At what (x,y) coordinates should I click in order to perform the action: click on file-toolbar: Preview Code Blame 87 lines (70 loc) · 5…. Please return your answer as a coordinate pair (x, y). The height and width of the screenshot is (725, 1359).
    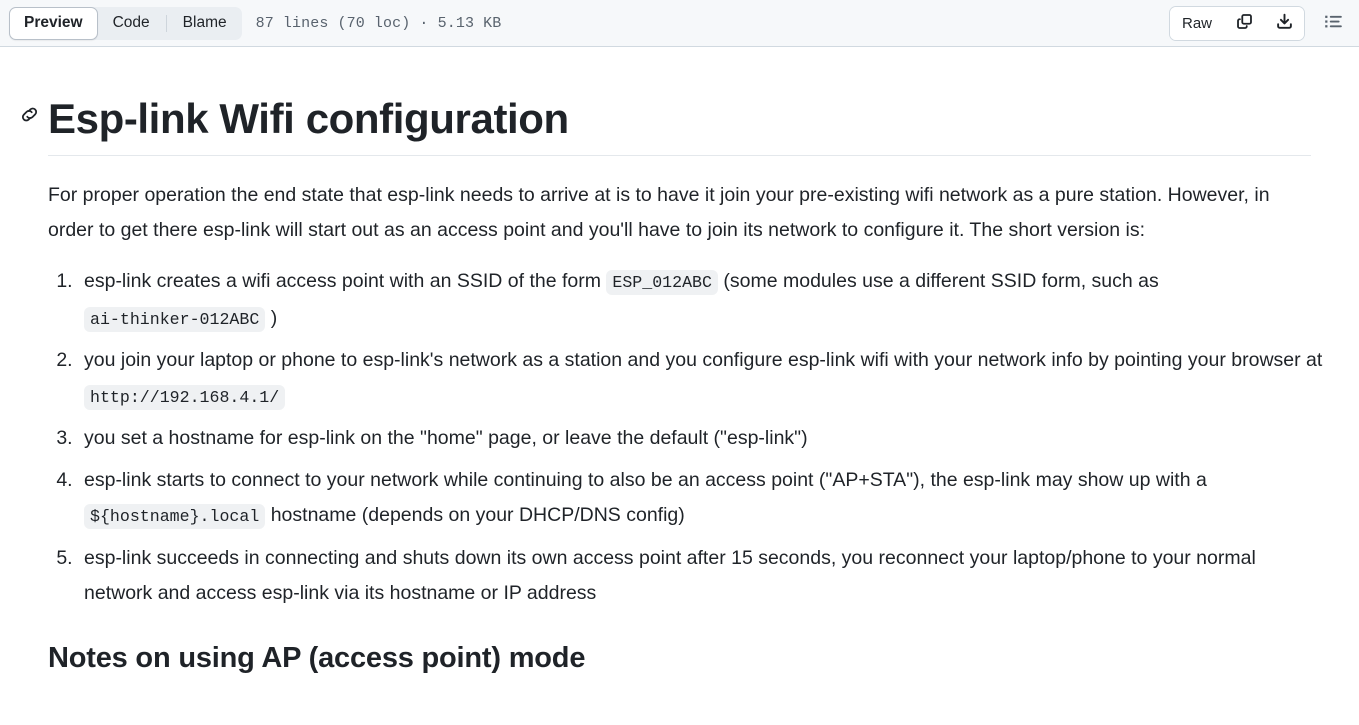
    Looking at the image, I should click on (679, 23).